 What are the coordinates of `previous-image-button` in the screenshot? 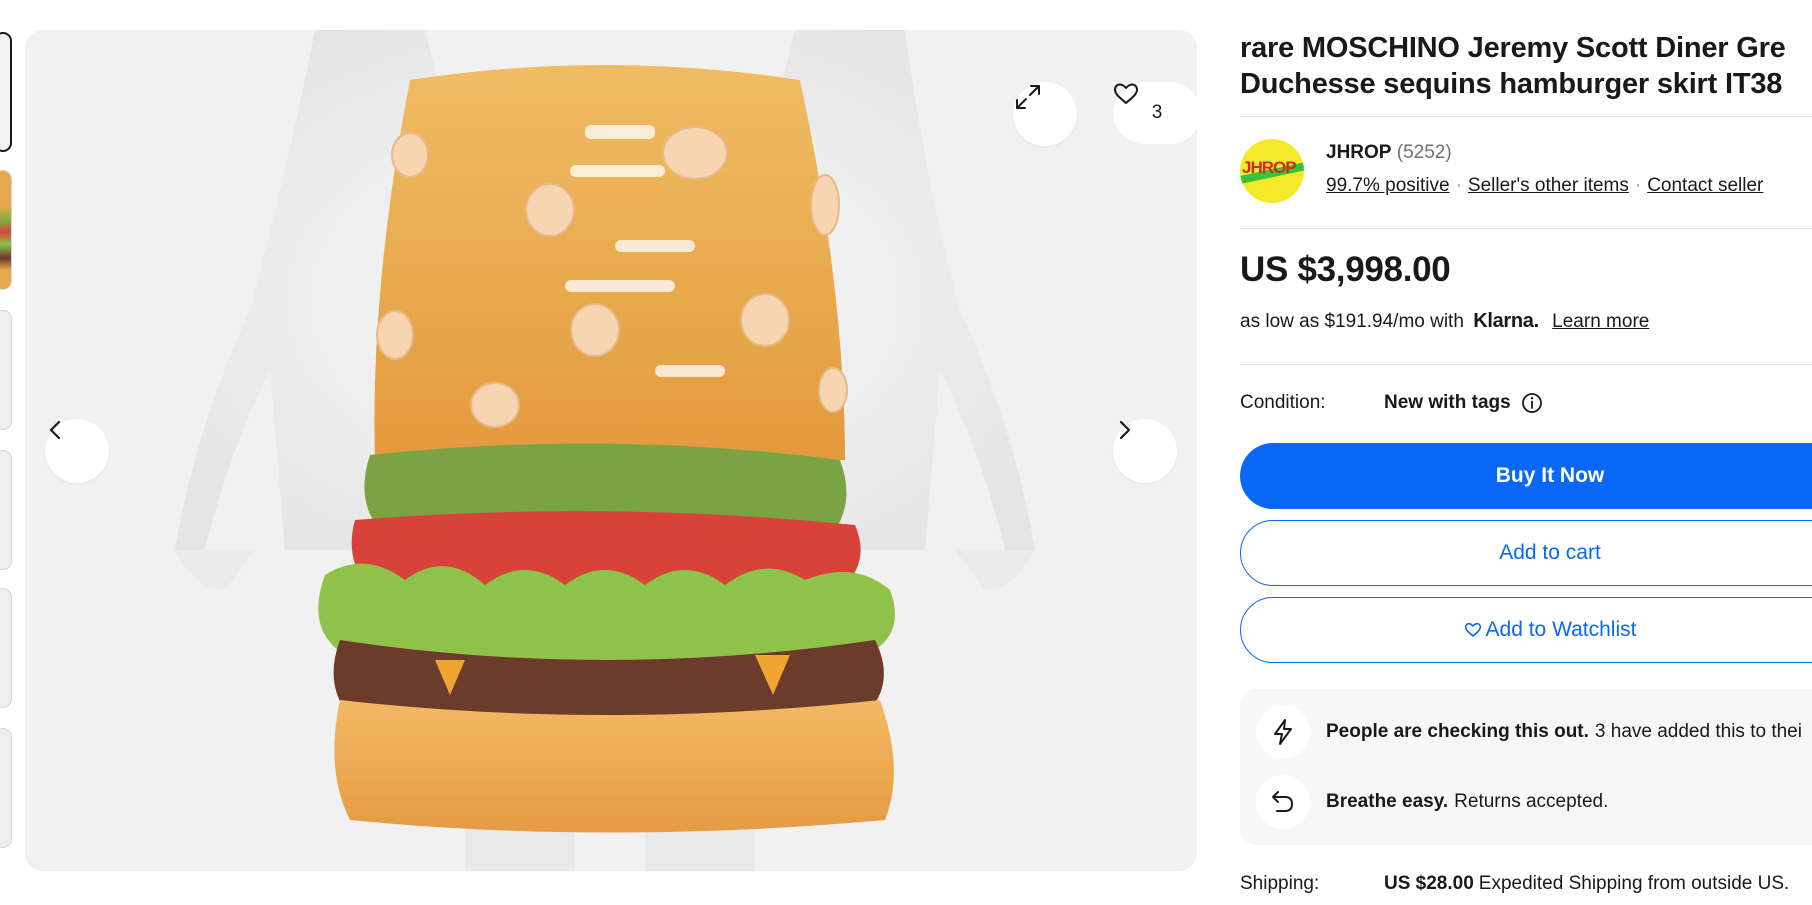 It's located at (77, 451).